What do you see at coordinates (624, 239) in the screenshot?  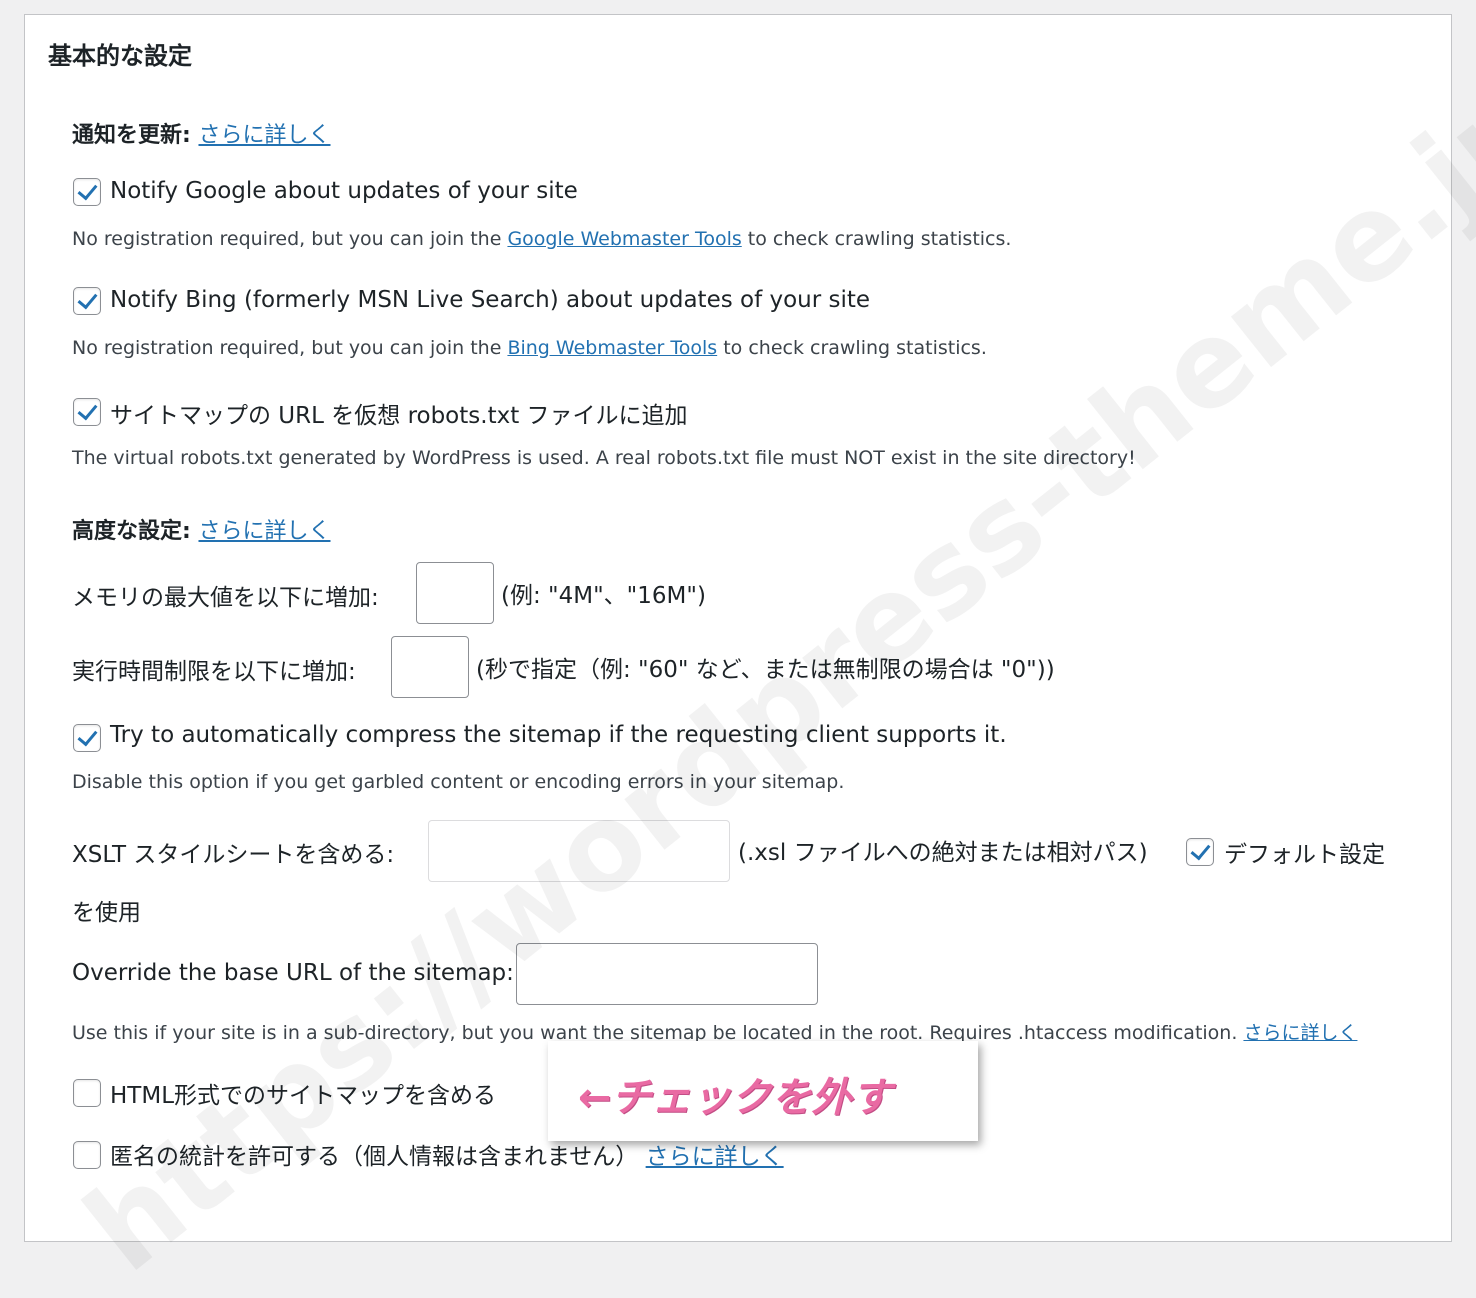 I see `google-webmaster-link: Google Webmaster Tools` at bounding box center [624, 239].